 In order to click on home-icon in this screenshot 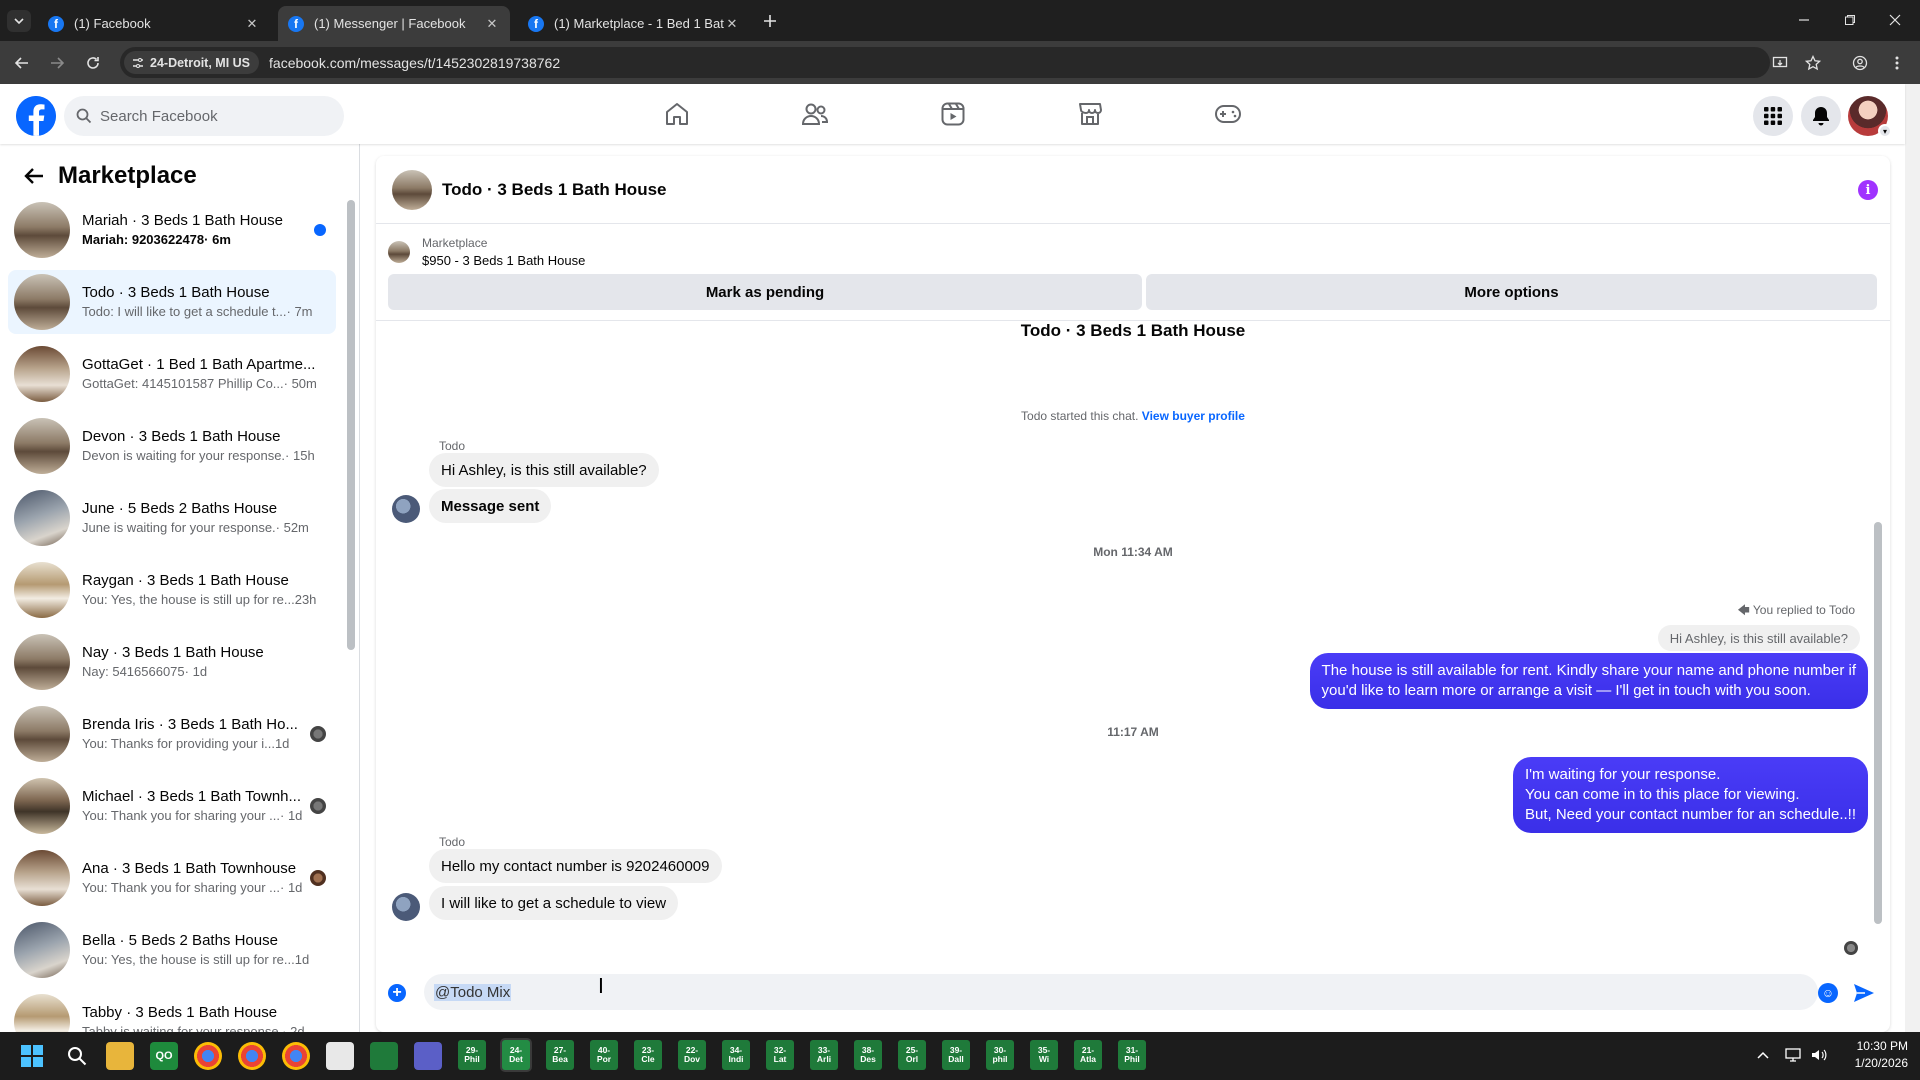, I will do `click(677, 114)`.